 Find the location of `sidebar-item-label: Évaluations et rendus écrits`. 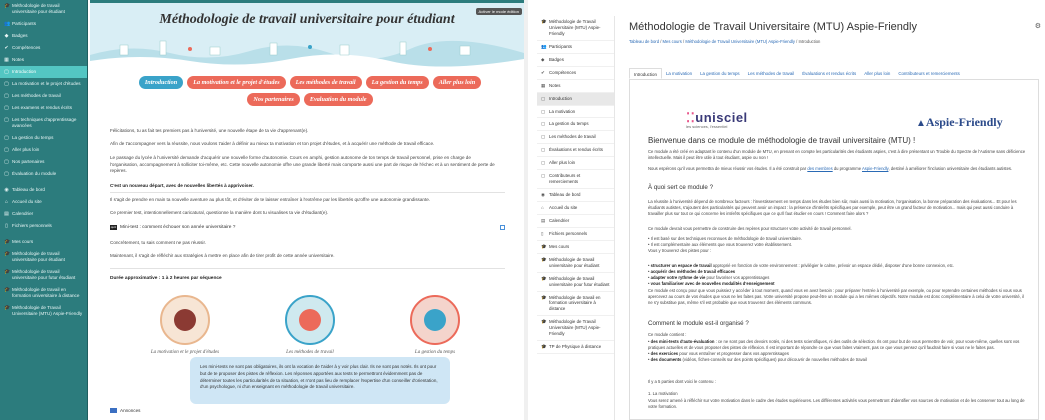

sidebar-item-label: Évaluations et rendus écrits is located at coordinates (576, 150).